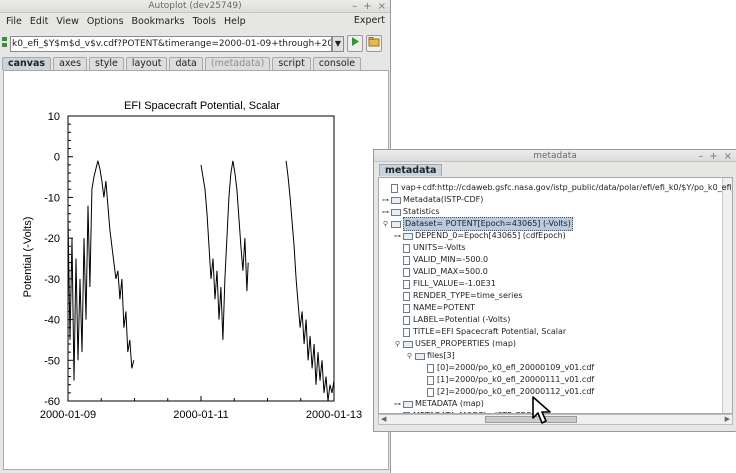 The width and height of the screenshot is (736, 473). I want to click on menu-file: File, so click(14, 21).